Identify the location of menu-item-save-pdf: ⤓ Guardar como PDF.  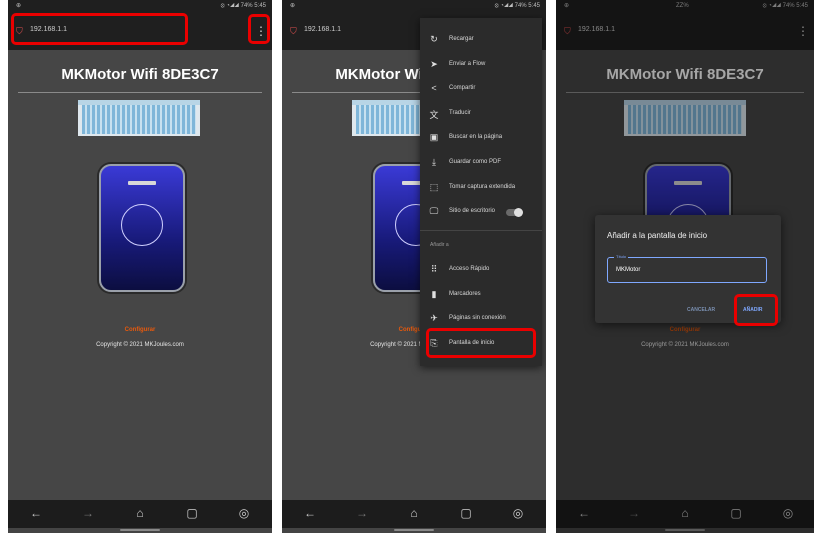
(481, 163).